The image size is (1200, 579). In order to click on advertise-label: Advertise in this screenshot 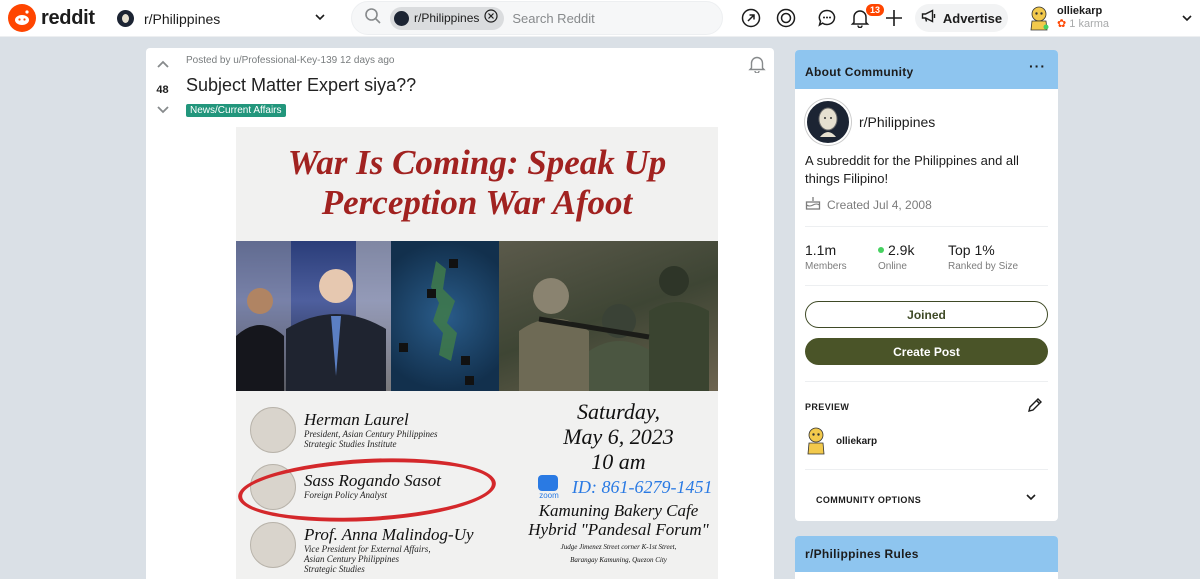, I will do `click(972, 18)`.